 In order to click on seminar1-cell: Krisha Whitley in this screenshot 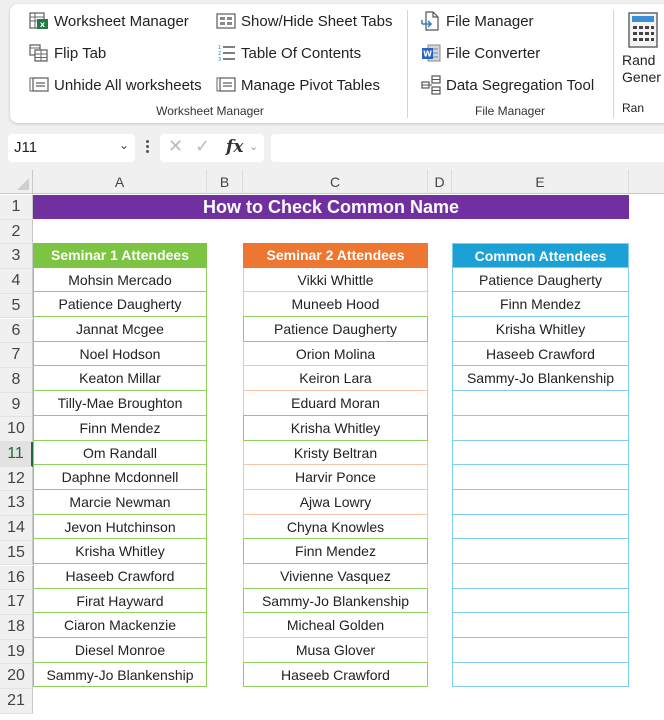, I will do `click(120, 551)`.